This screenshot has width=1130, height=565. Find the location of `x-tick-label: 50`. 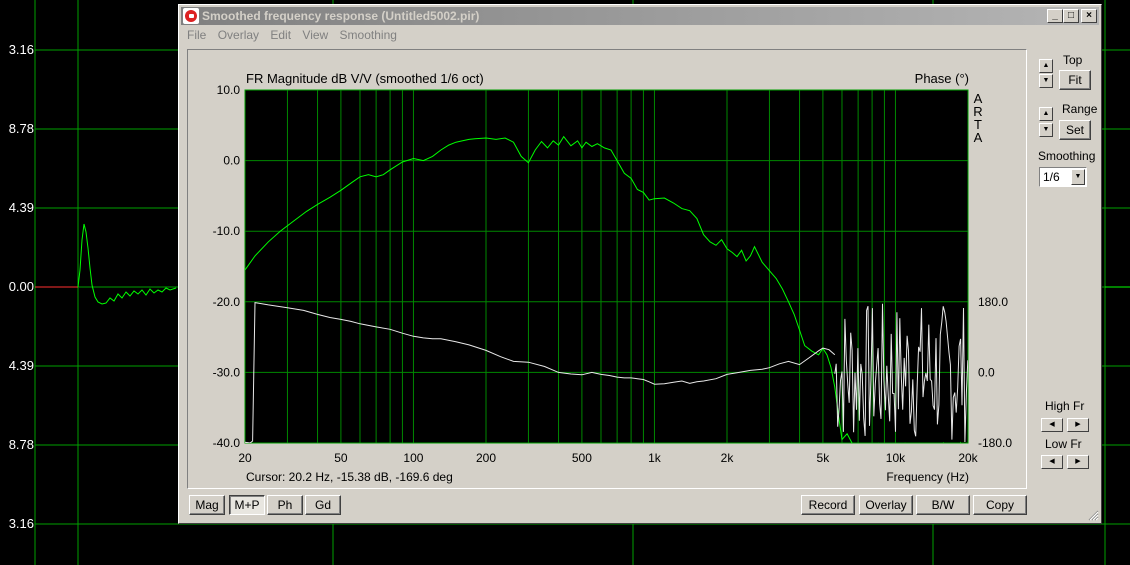

x-tick-label: 50 is located at coordinates (341, 458).